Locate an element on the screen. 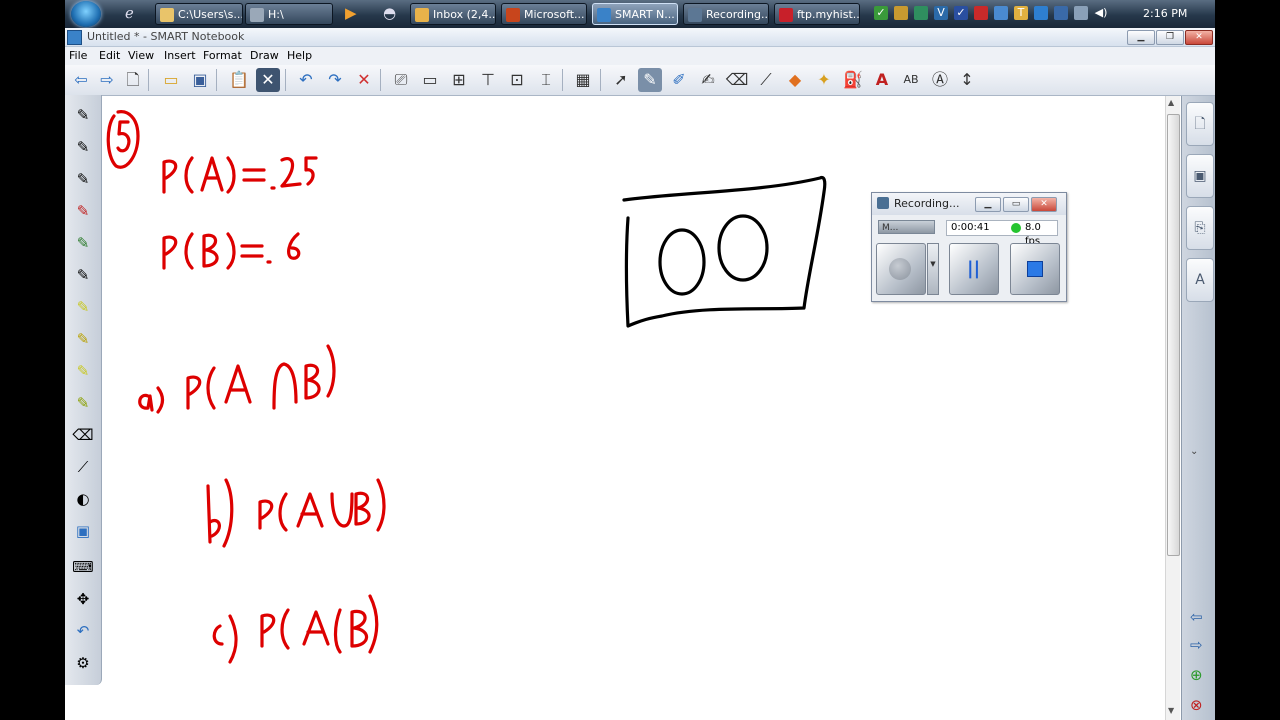 Image resolution: width=1280 pixels, height=720 pixels. delete-page-icon: ✕ is located at coordinates (268, 80).